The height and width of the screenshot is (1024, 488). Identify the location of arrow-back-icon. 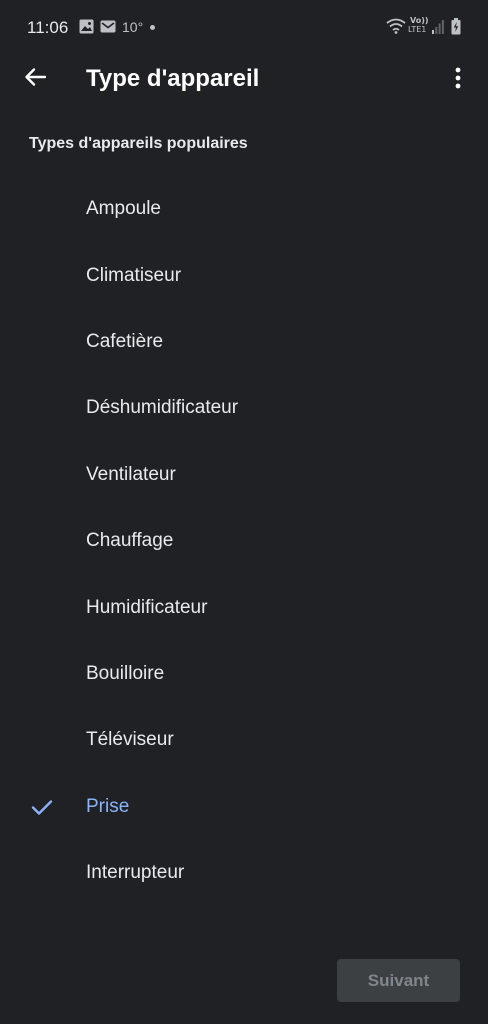
(35, 79).